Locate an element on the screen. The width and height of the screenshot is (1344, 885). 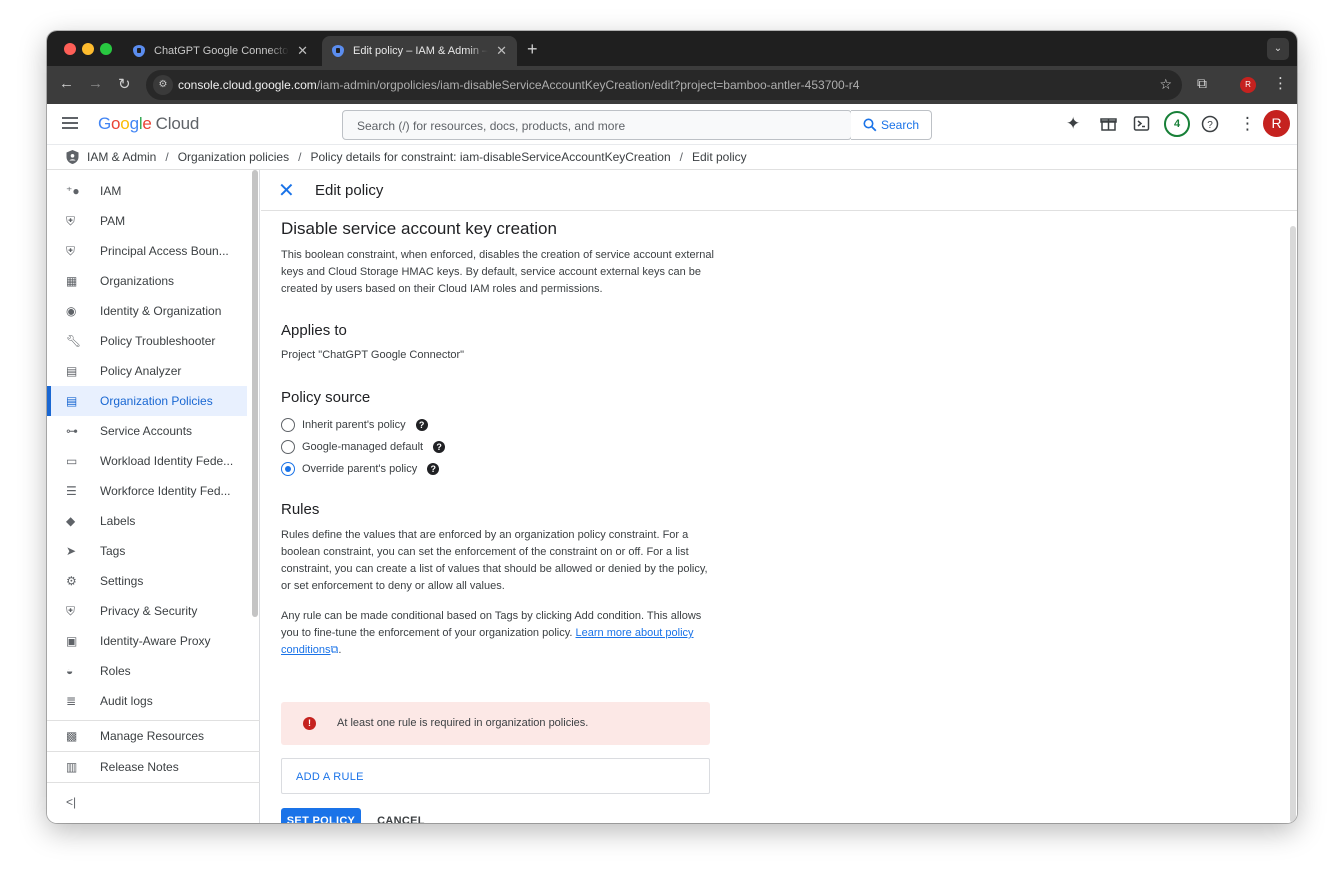
sidebar-item-identity-aware-proxy: ▣ Identity-Aware Proxy is located at coordinates (147, 641).